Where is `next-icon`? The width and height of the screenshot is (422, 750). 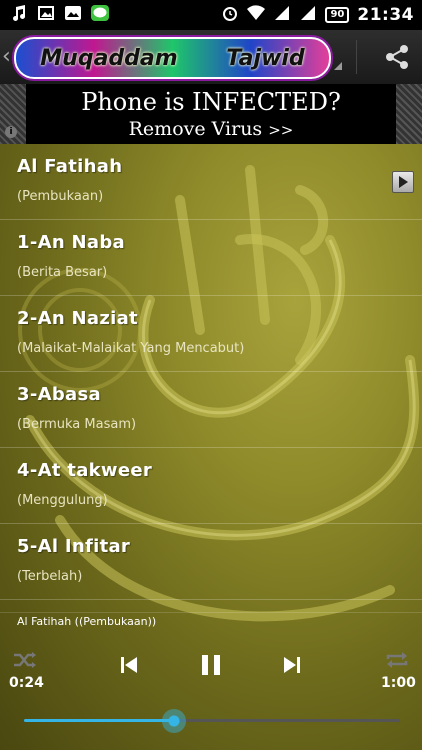 next-icon is located at coordinates (292, 667).